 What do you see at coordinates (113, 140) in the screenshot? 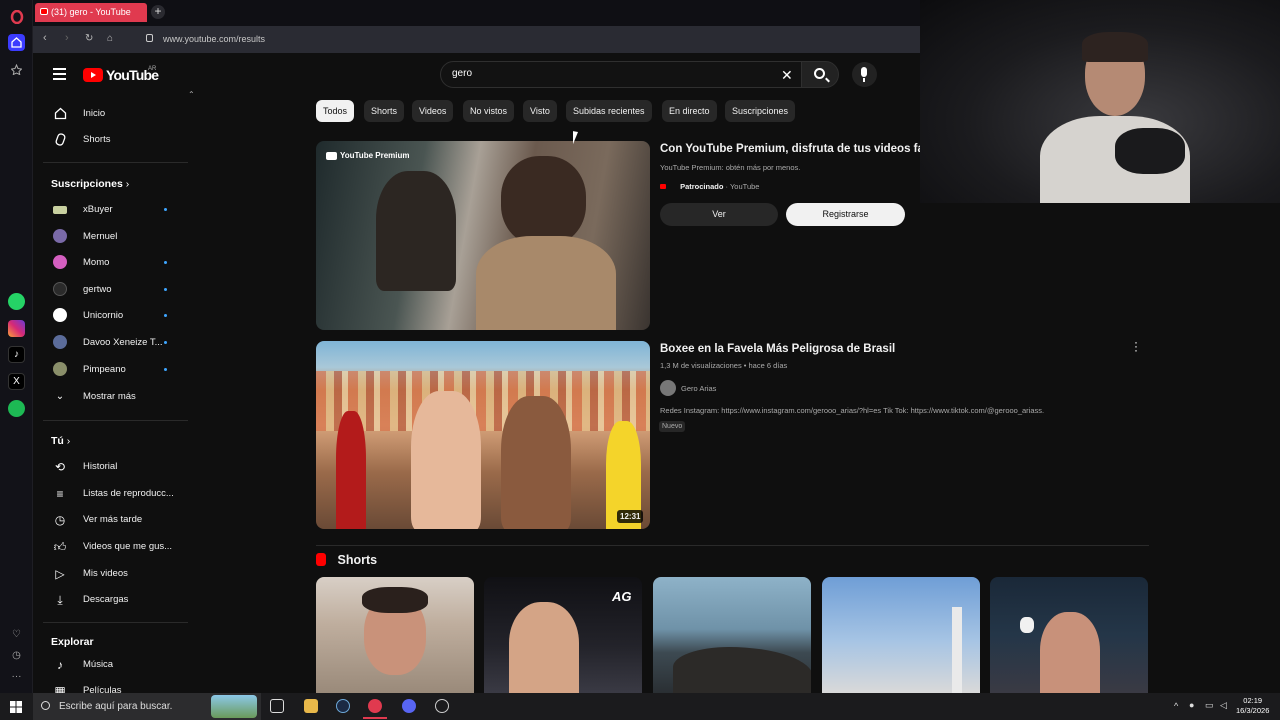
I see `sidebar-item-shorts: Shorts` at bounding box center [113, 140].